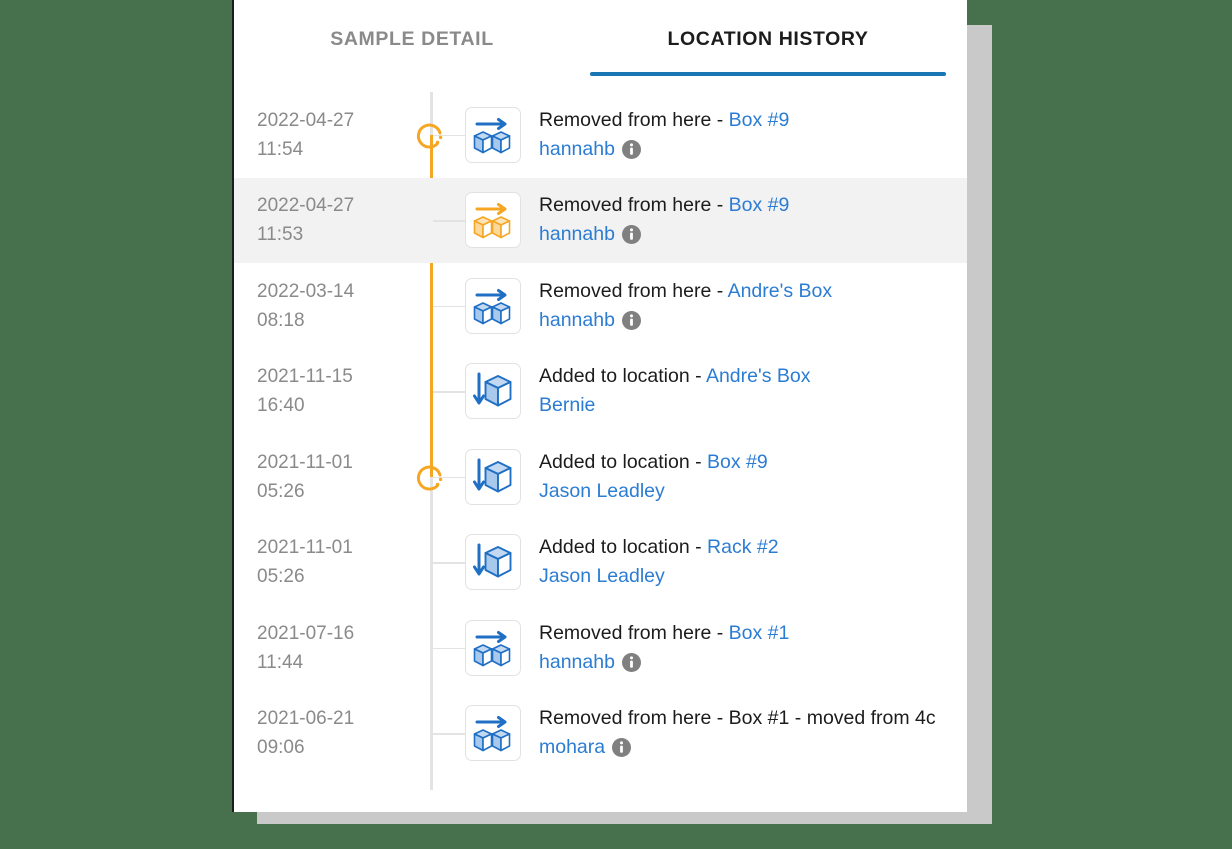  Describe the element at coordinates (280, 235) in the screenshot. I see `timeline-row-time: 11:53` at that location.